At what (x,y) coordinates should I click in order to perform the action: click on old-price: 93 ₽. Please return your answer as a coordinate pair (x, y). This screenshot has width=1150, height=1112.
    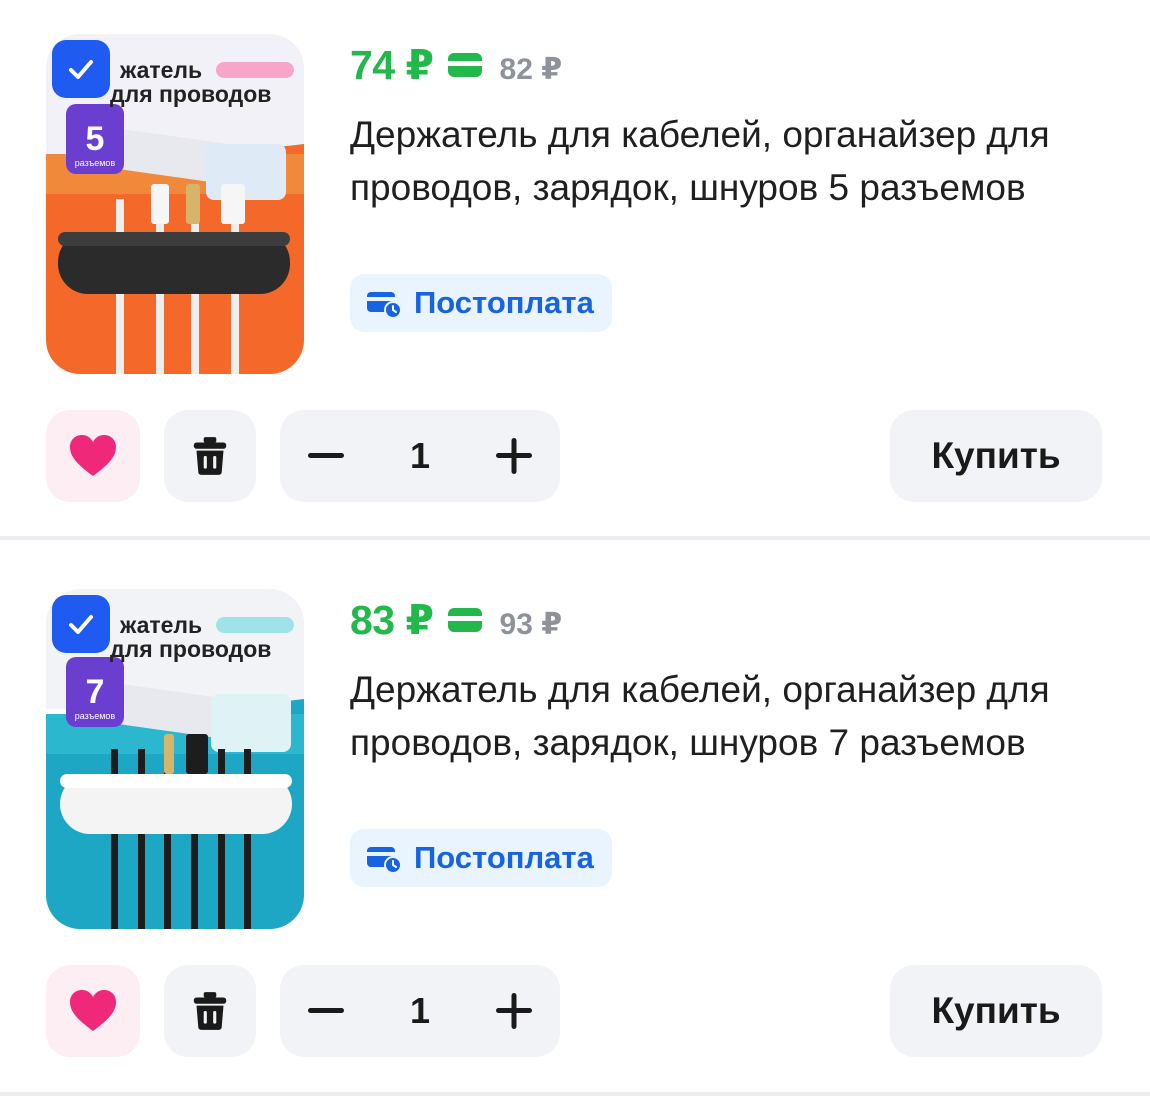
    Looking at the image, I should click on (531, 624).